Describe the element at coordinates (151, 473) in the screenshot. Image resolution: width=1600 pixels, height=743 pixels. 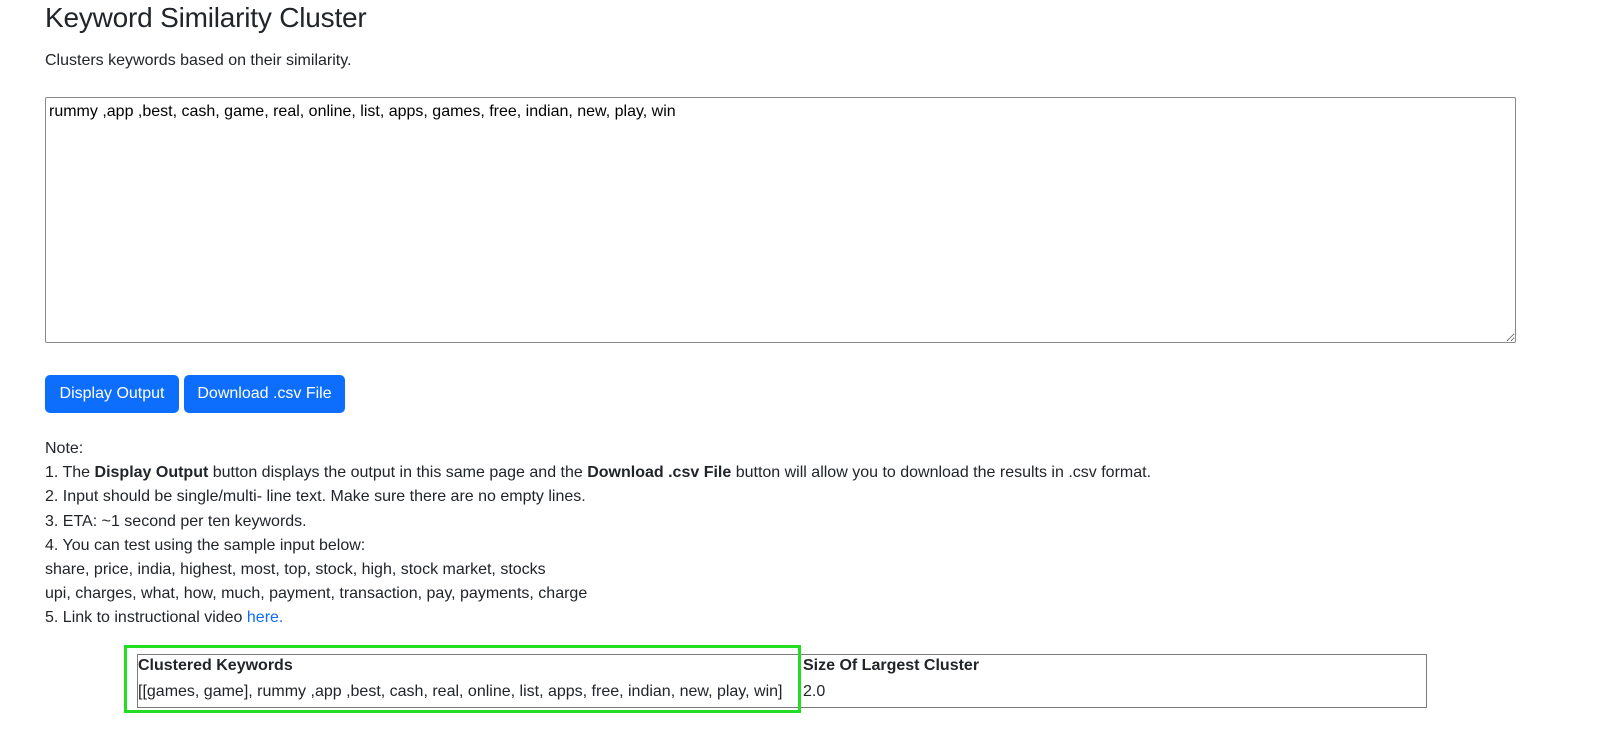
I see `display-output-mention: Display Output` at that location.